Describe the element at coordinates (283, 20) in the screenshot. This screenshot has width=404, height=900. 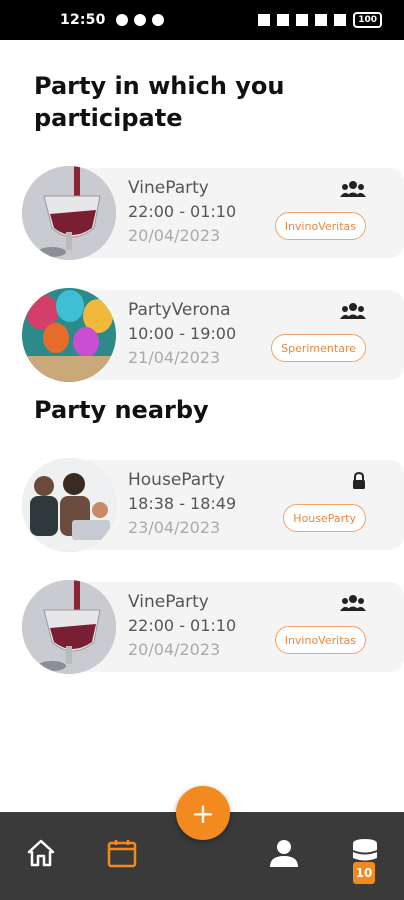
I see `bluetooth-icon` at that location.